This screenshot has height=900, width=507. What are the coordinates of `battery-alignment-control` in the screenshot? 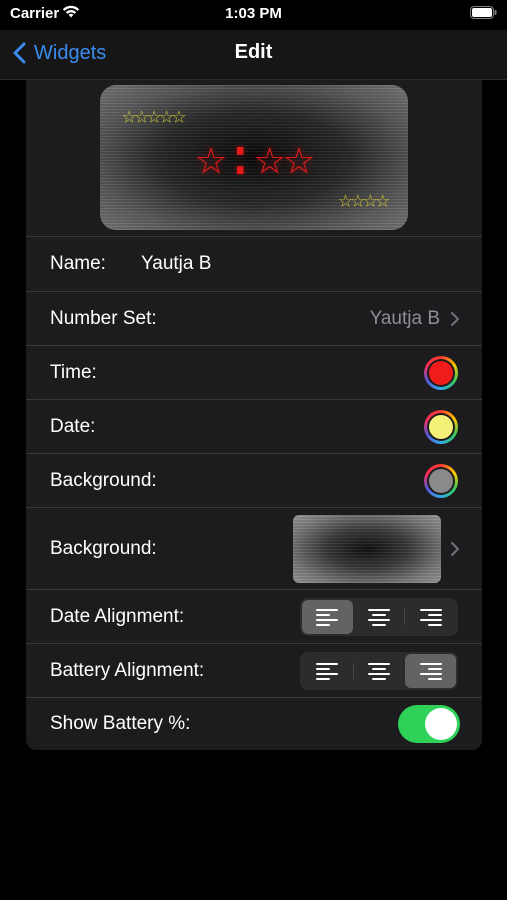 It's located at (379, 670).